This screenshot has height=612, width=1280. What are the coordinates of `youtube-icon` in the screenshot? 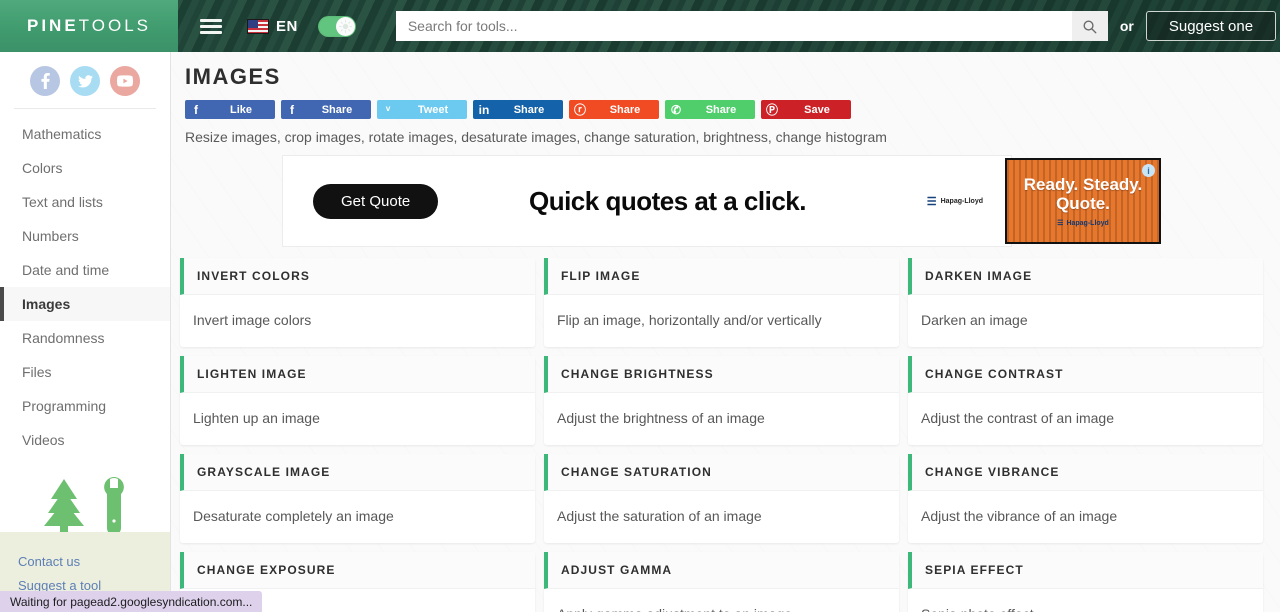 It's located at (125, 81).